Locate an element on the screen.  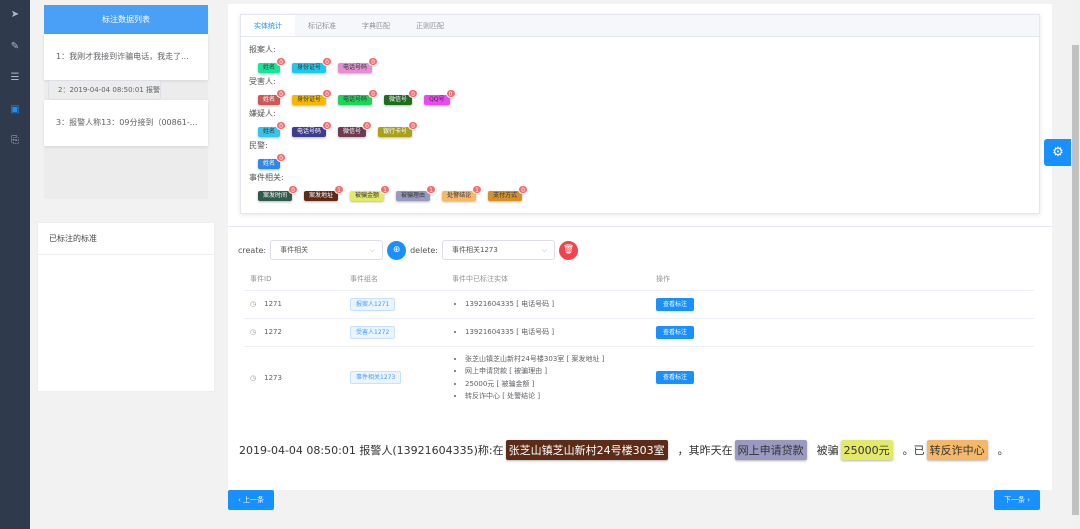
sentence-text: 2019-04-04 08:50:01 报警人(13921604335)称:在 is located at coordinates (371, 450).